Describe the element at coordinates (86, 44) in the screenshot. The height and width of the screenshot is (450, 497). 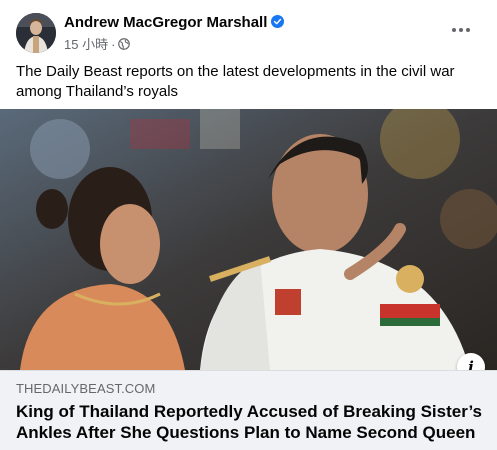
I see `post-timestamp: 15 小時` at that location.